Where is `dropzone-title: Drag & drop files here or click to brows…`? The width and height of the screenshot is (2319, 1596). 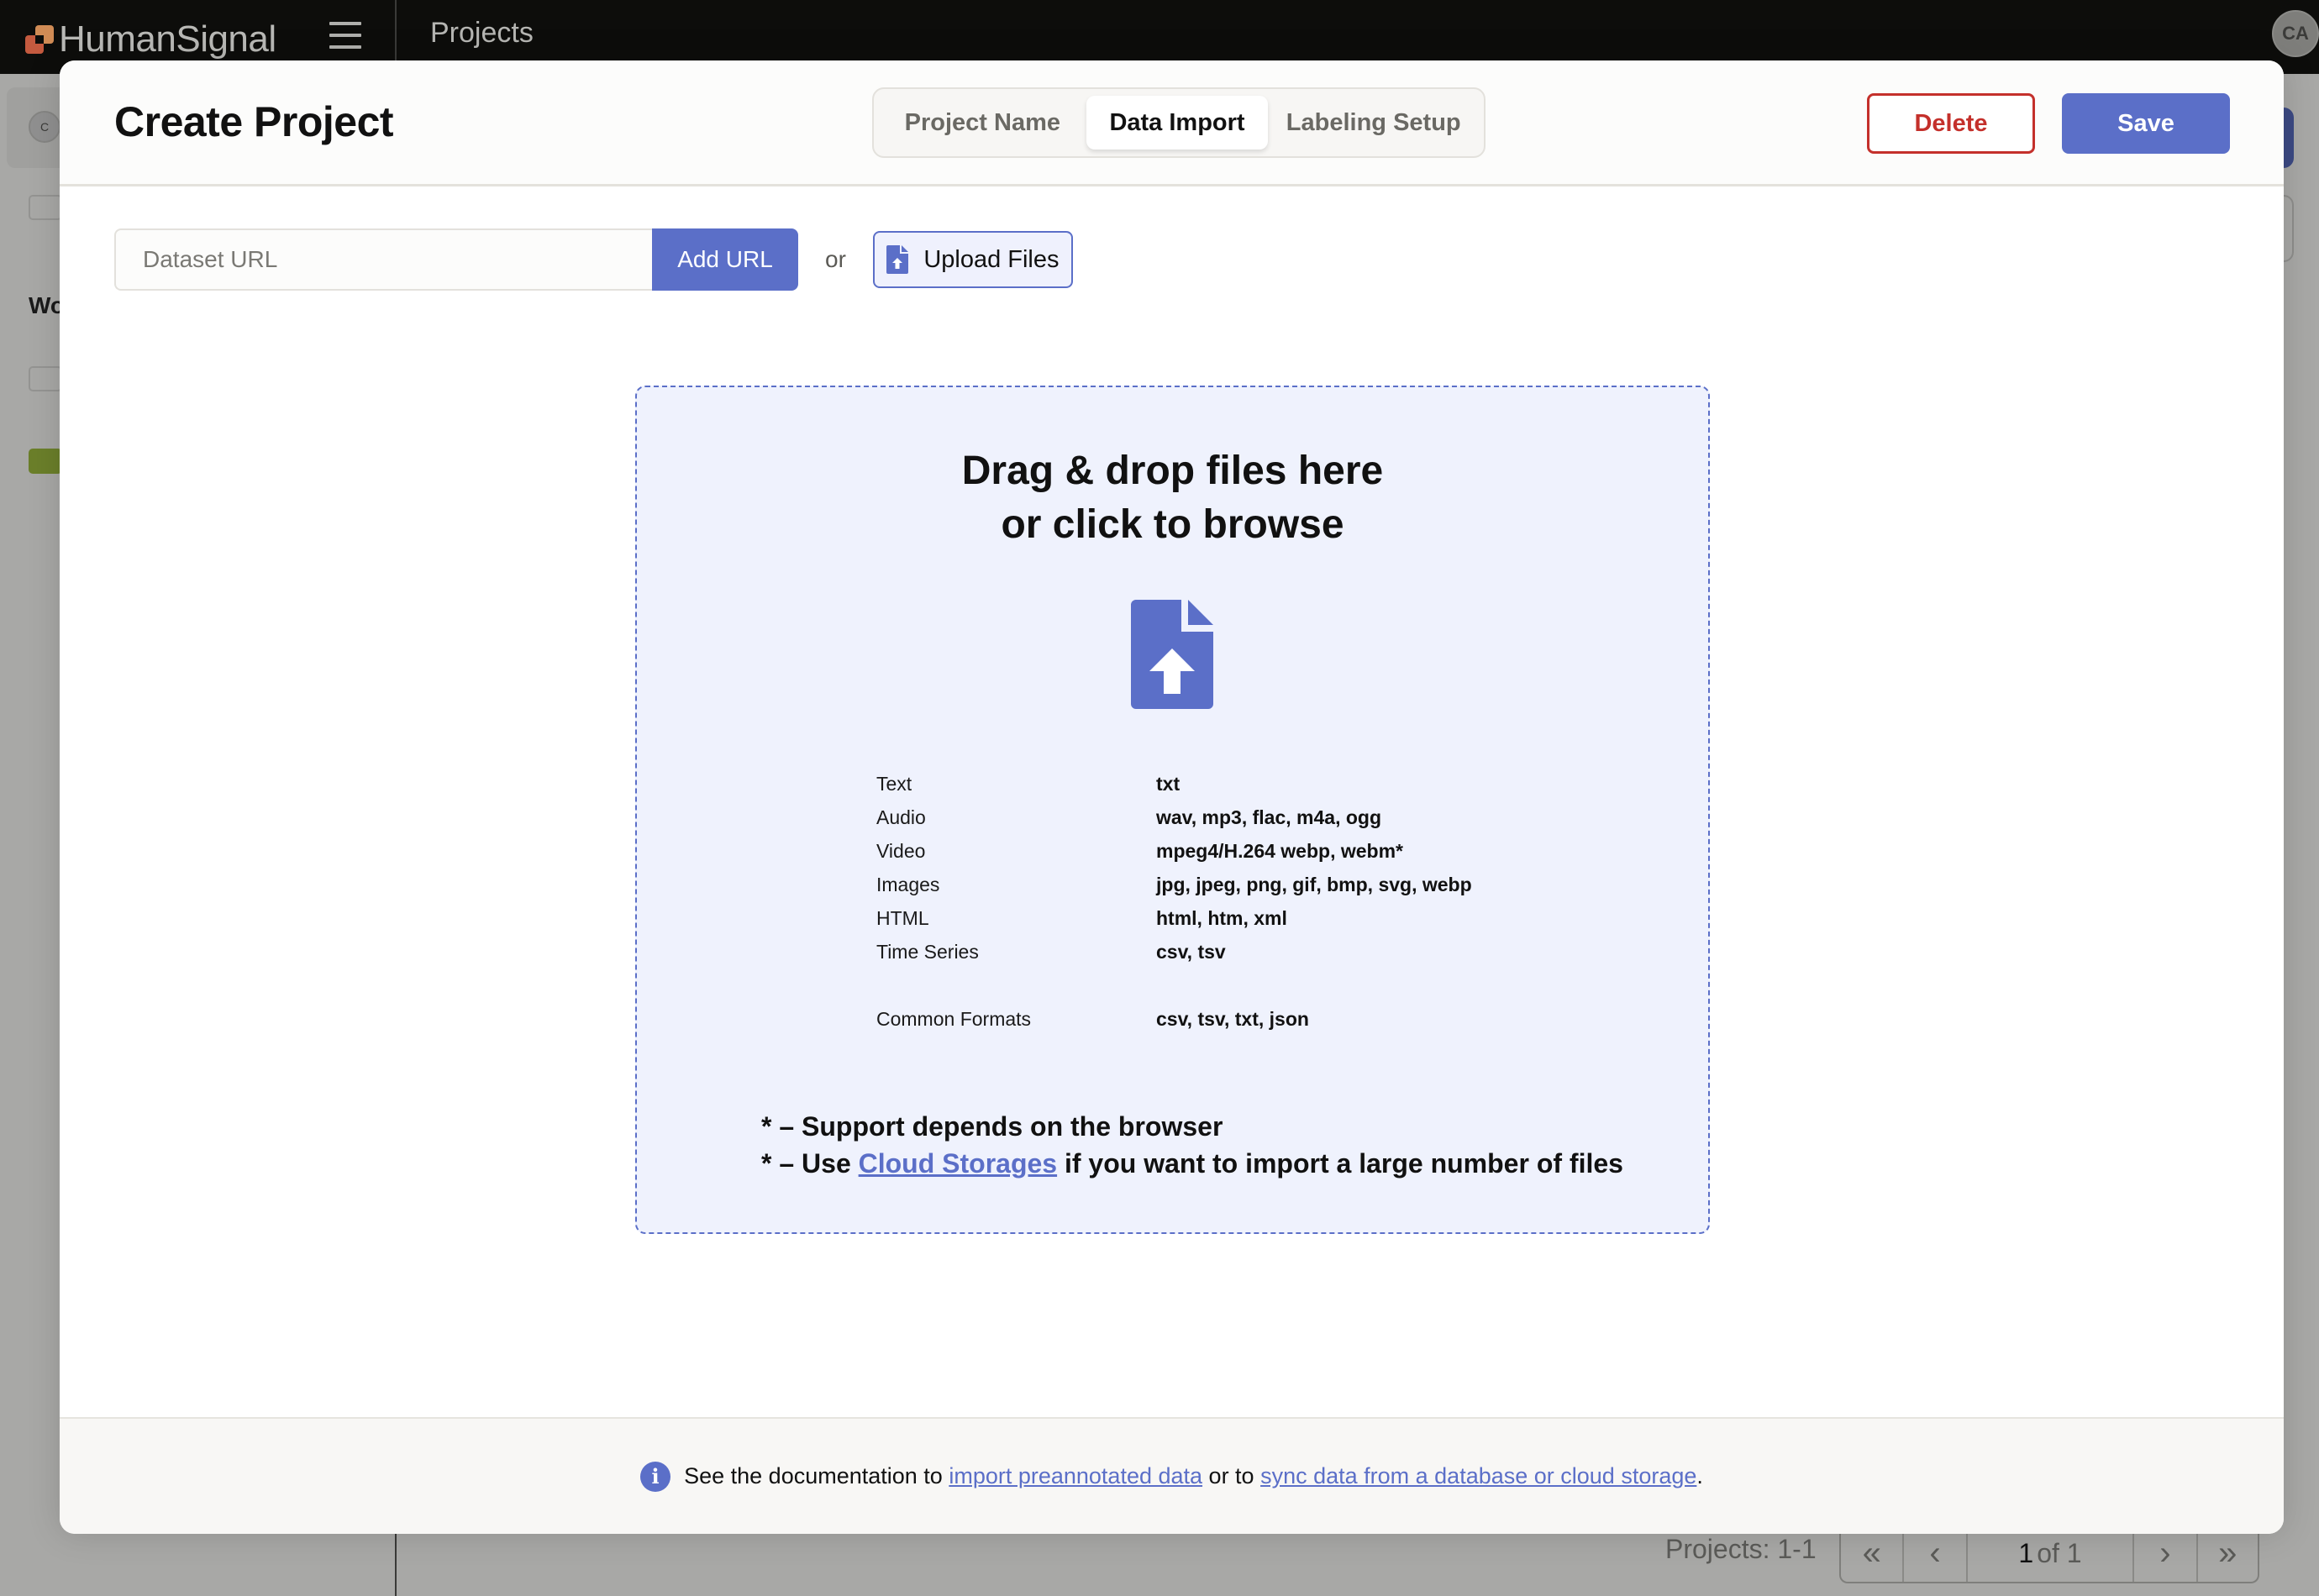
dropzone-title: Drag & drop files here or click to brows… is located at coordinates (1173, 498).